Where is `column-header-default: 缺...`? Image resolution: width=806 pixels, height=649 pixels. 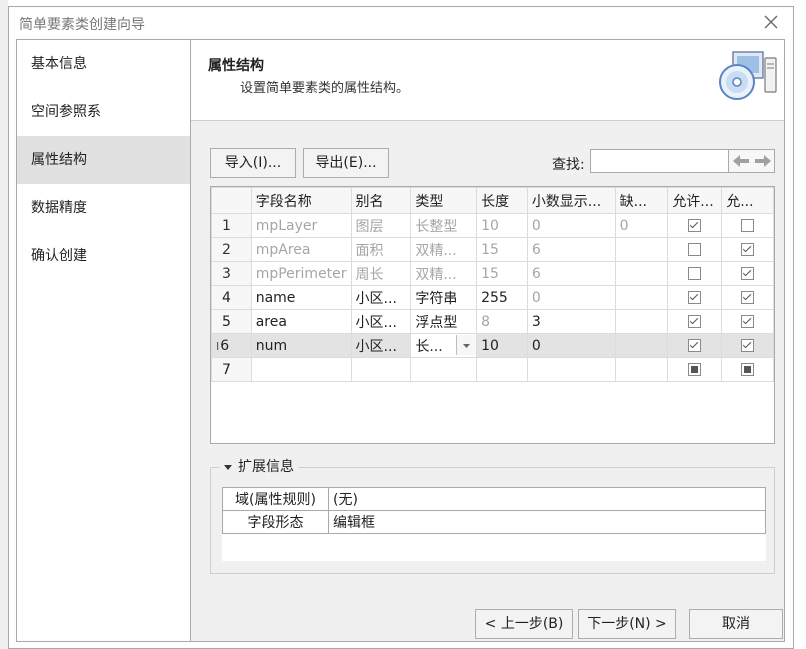 column-header-default: 缺... is located at coordinates (641, 200).